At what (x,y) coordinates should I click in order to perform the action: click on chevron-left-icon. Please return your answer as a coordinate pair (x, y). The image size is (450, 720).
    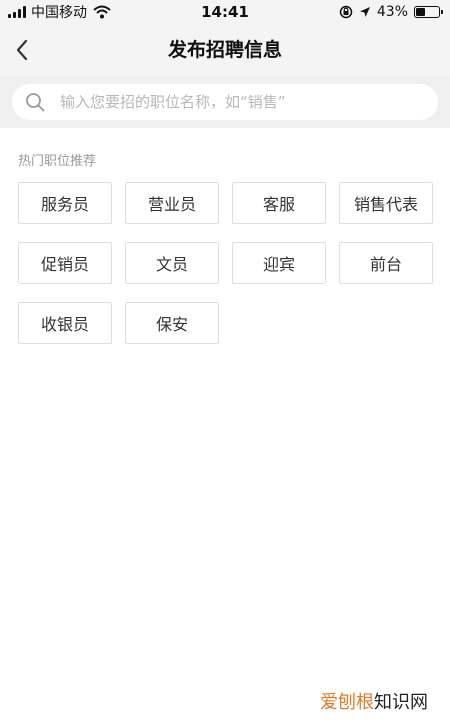
    Looking at the image, I should click on (22, 50).